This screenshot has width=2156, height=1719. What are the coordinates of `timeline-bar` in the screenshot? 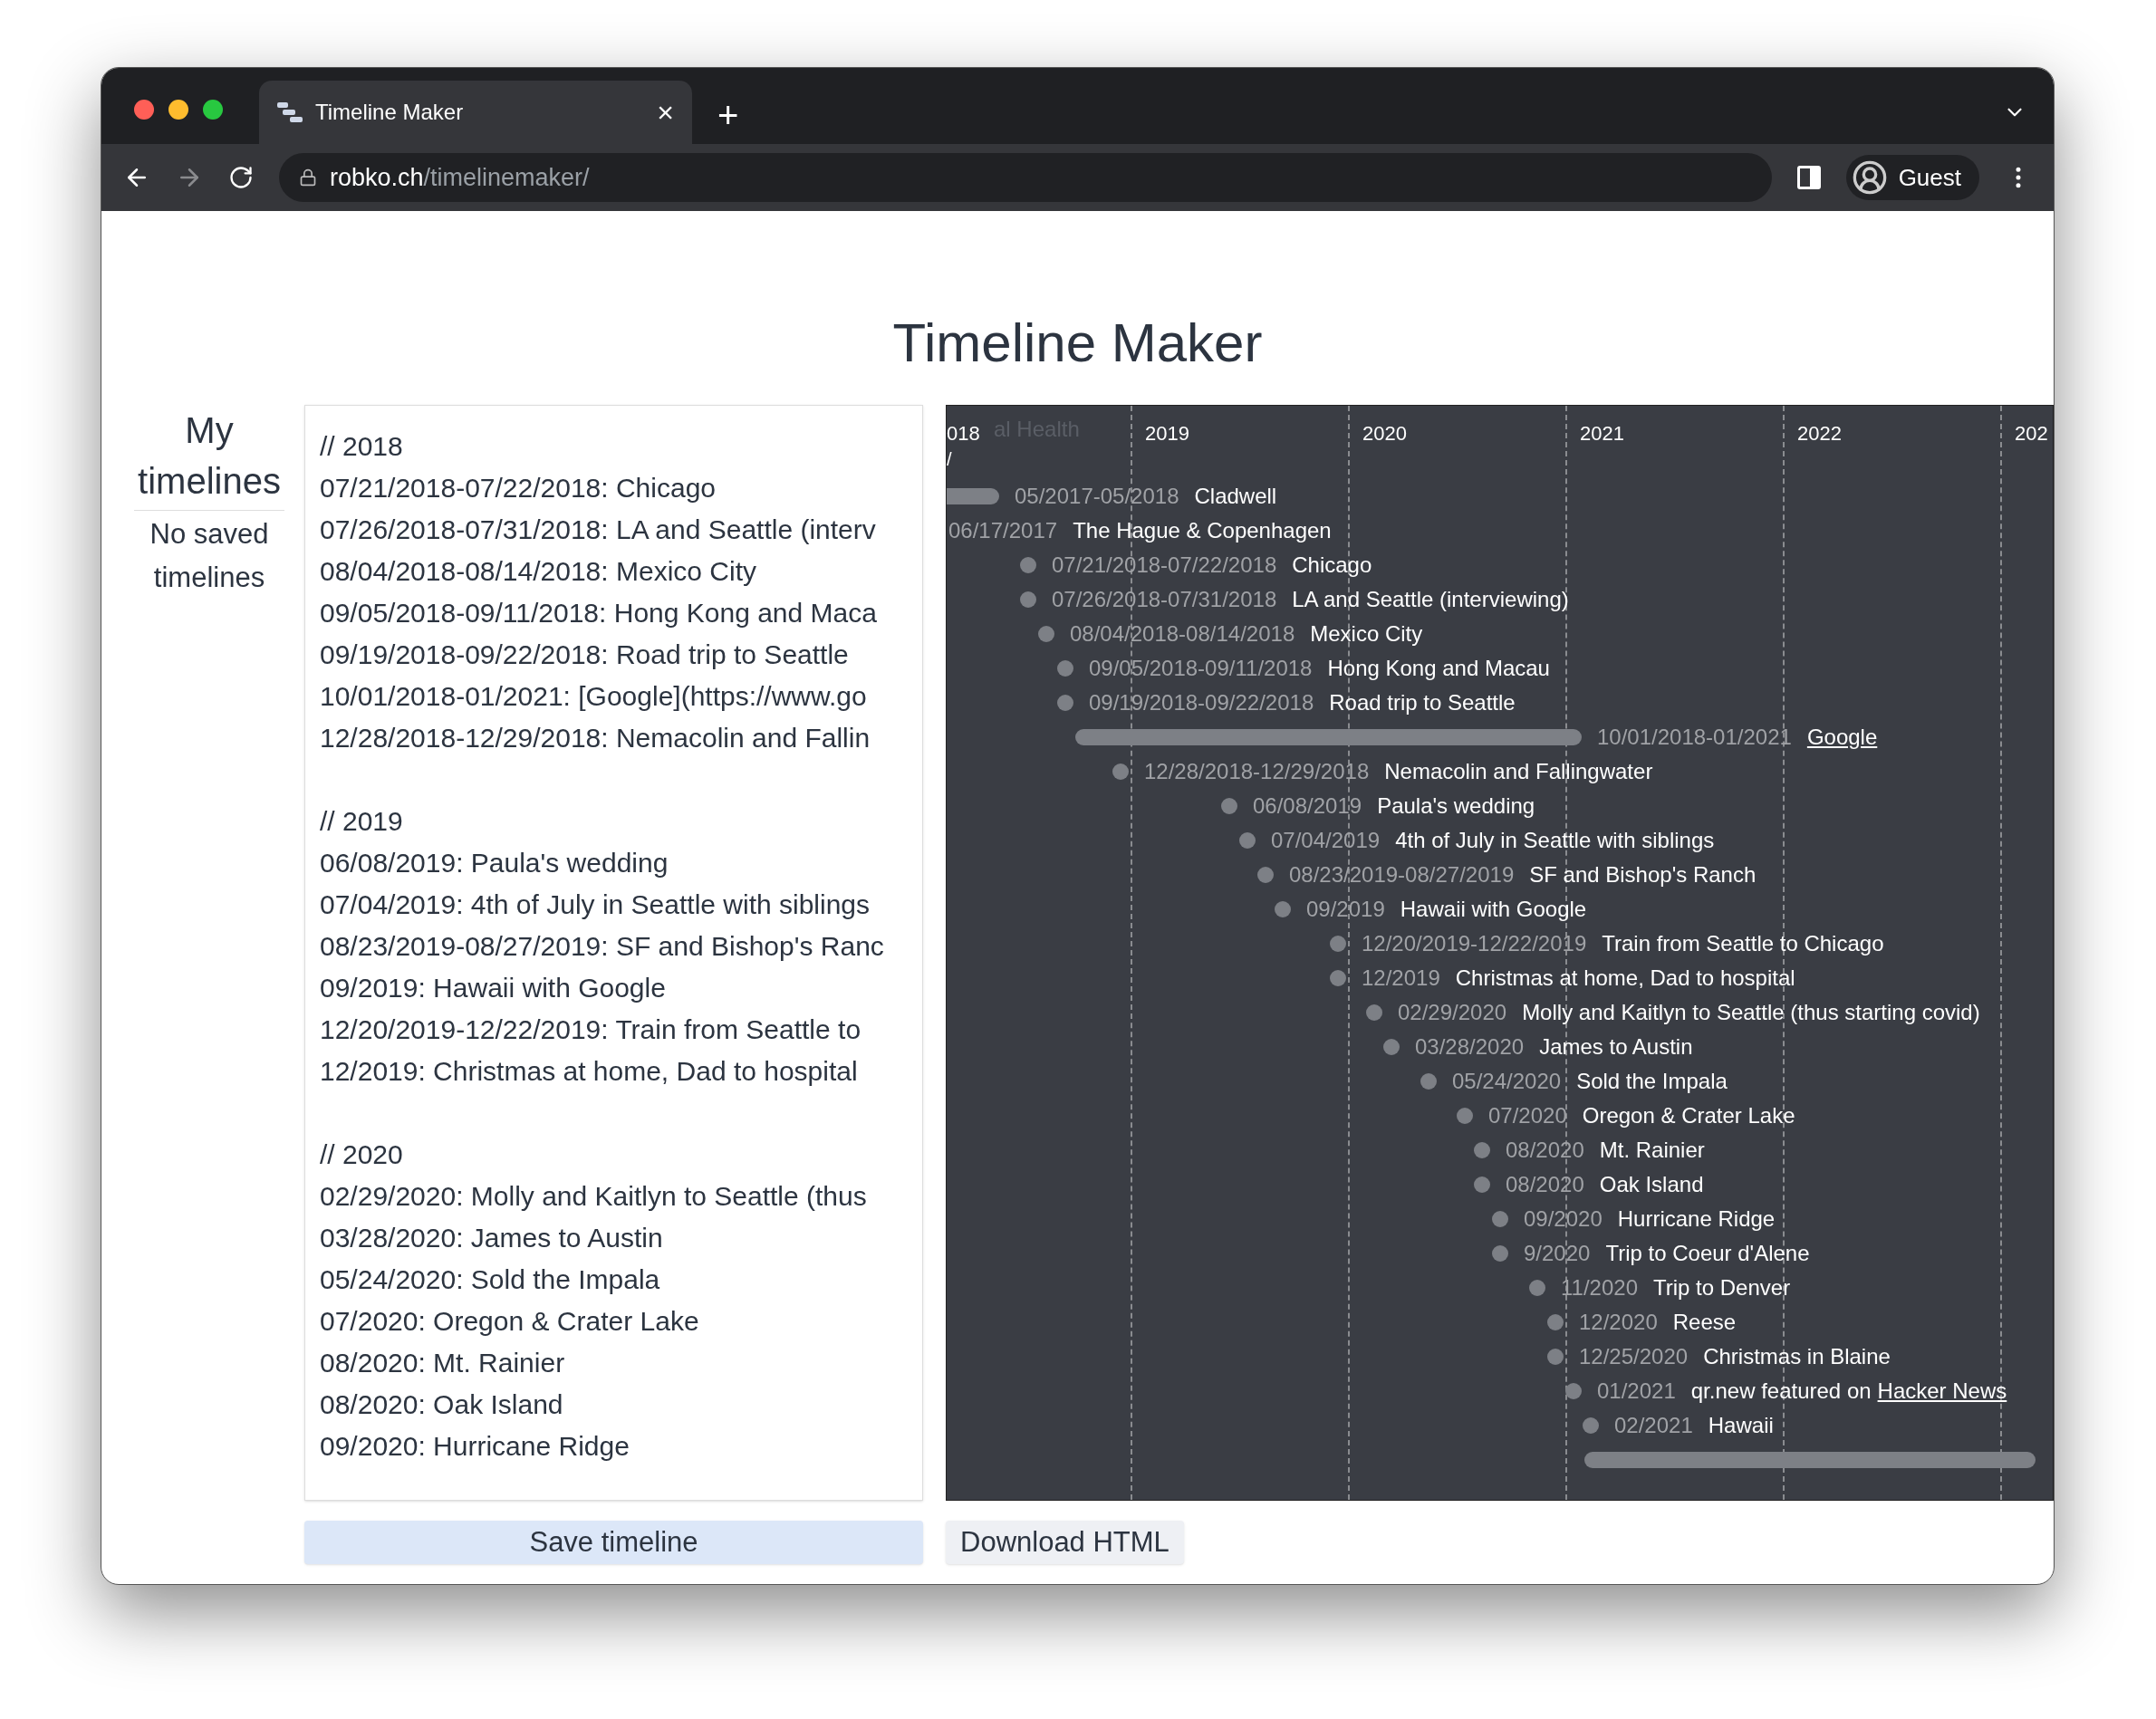 It's located at (973, 496).